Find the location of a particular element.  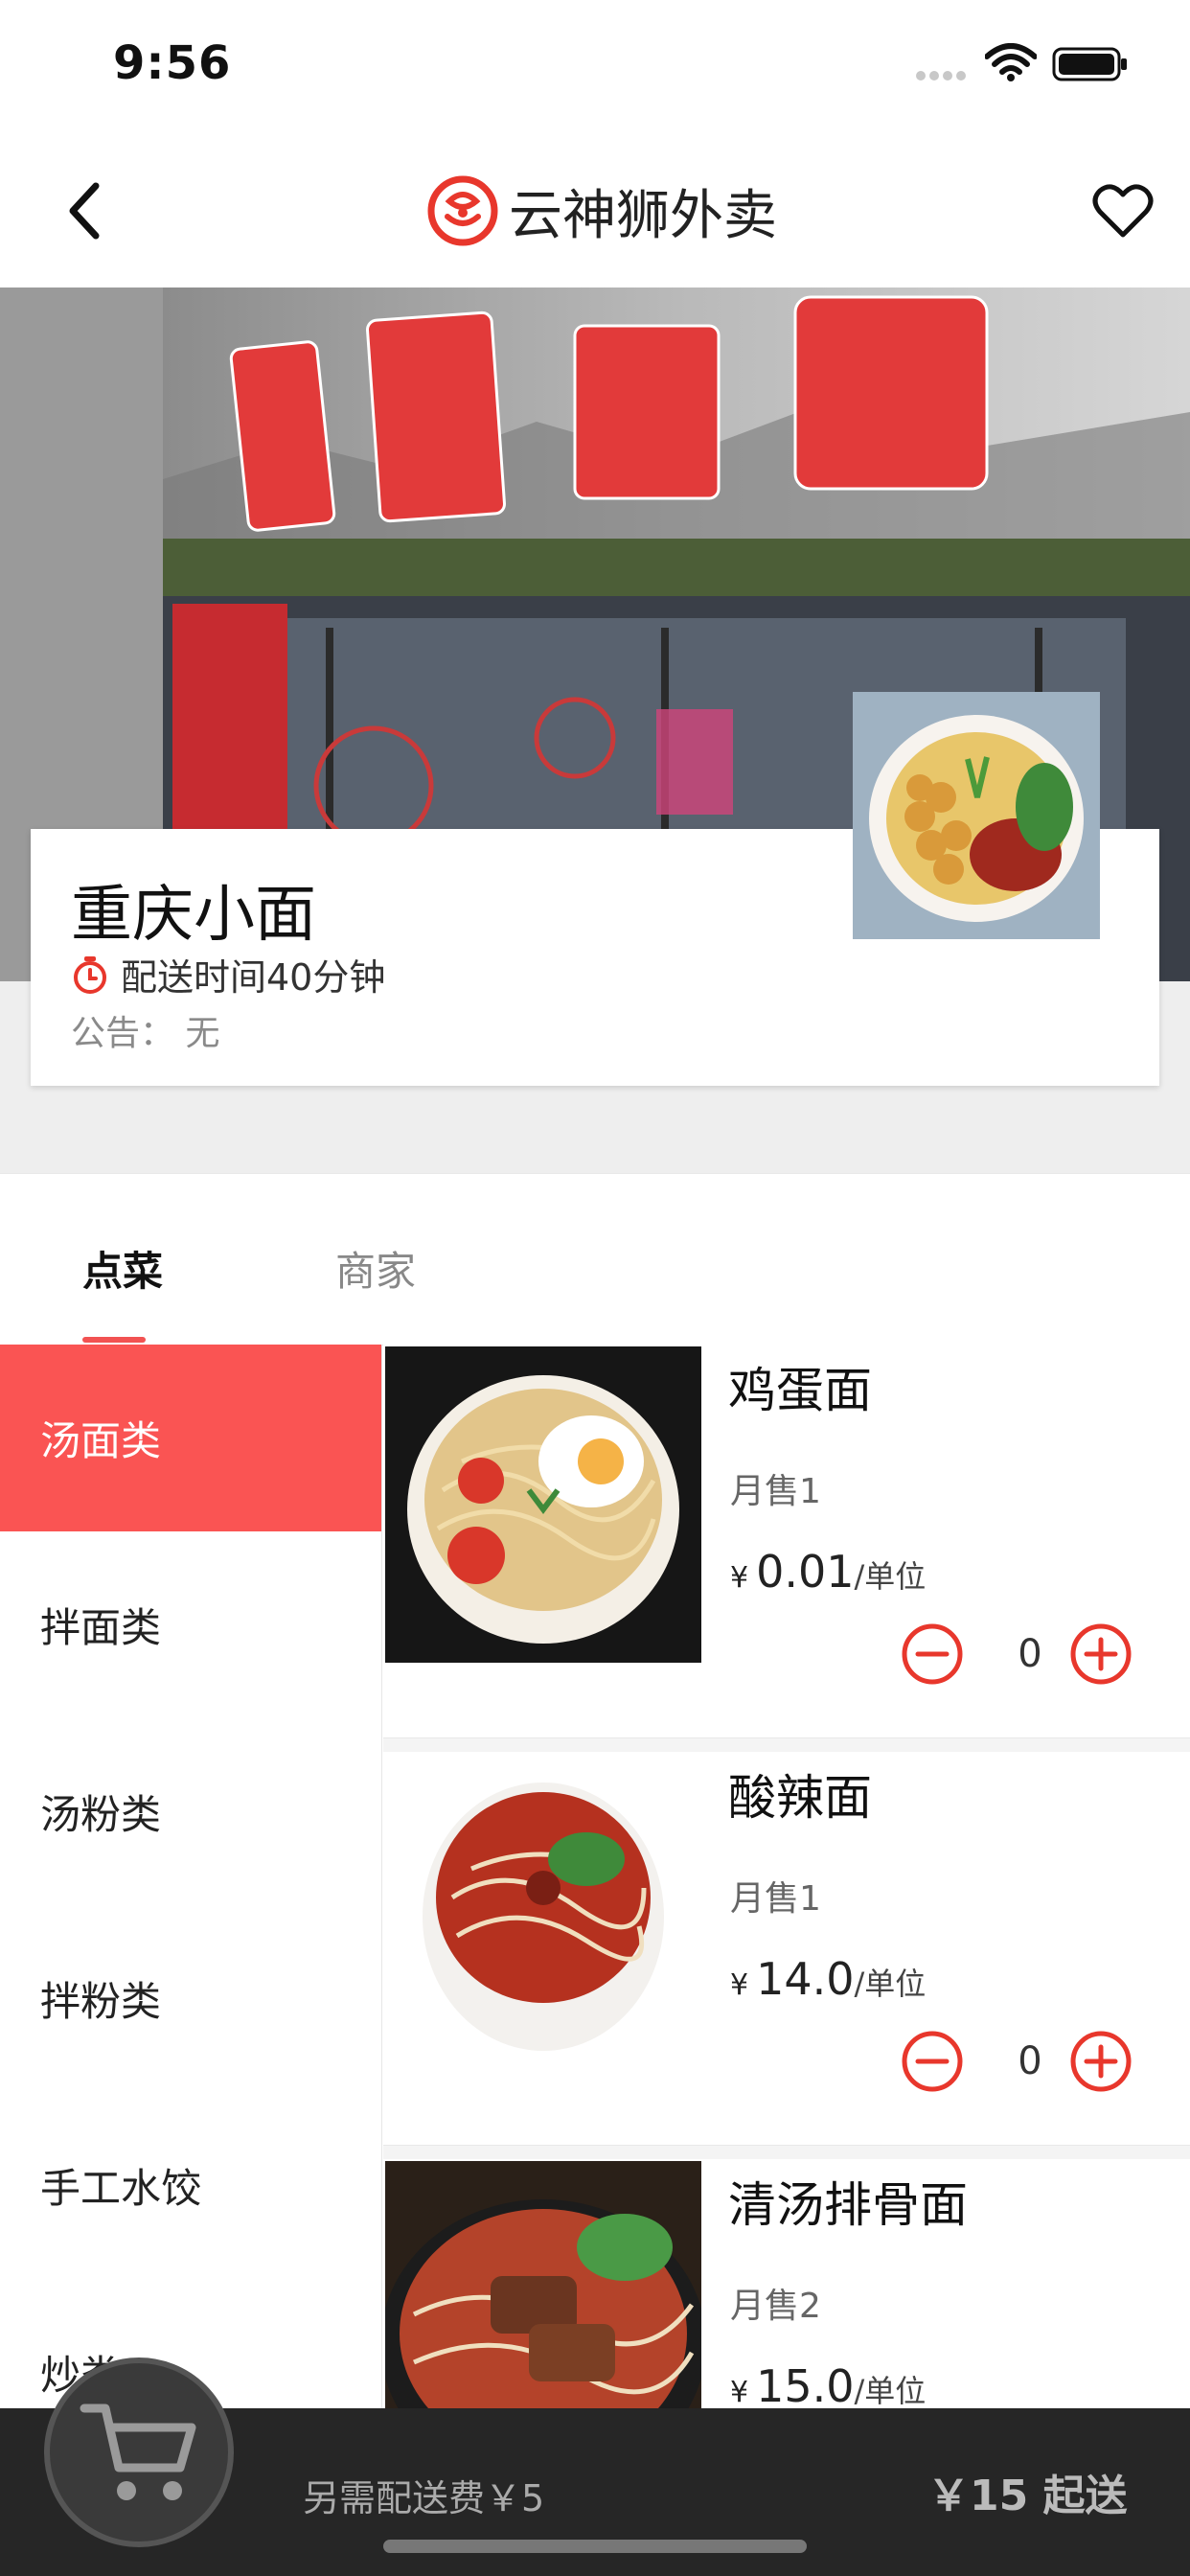

brand: 云神狮外卖 is located at coordinates (602, 211).